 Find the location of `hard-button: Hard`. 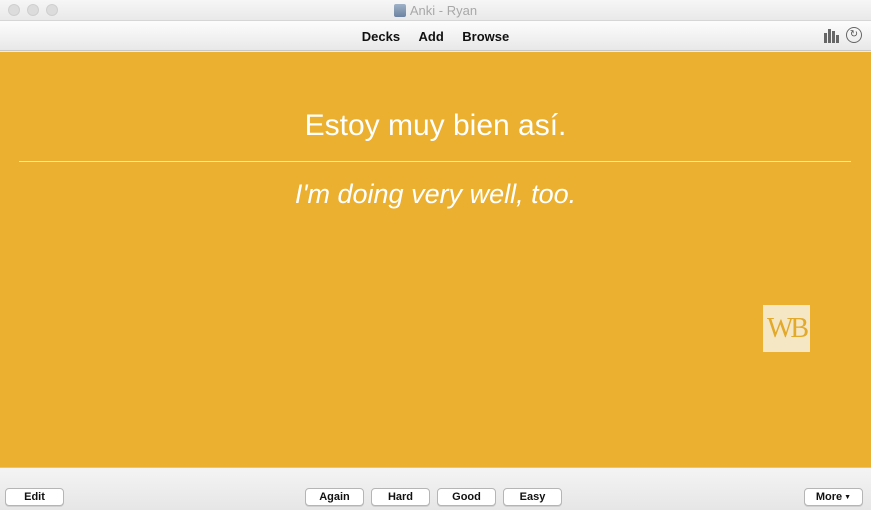

hard-button: Hard is located at coordinates (400, 497).